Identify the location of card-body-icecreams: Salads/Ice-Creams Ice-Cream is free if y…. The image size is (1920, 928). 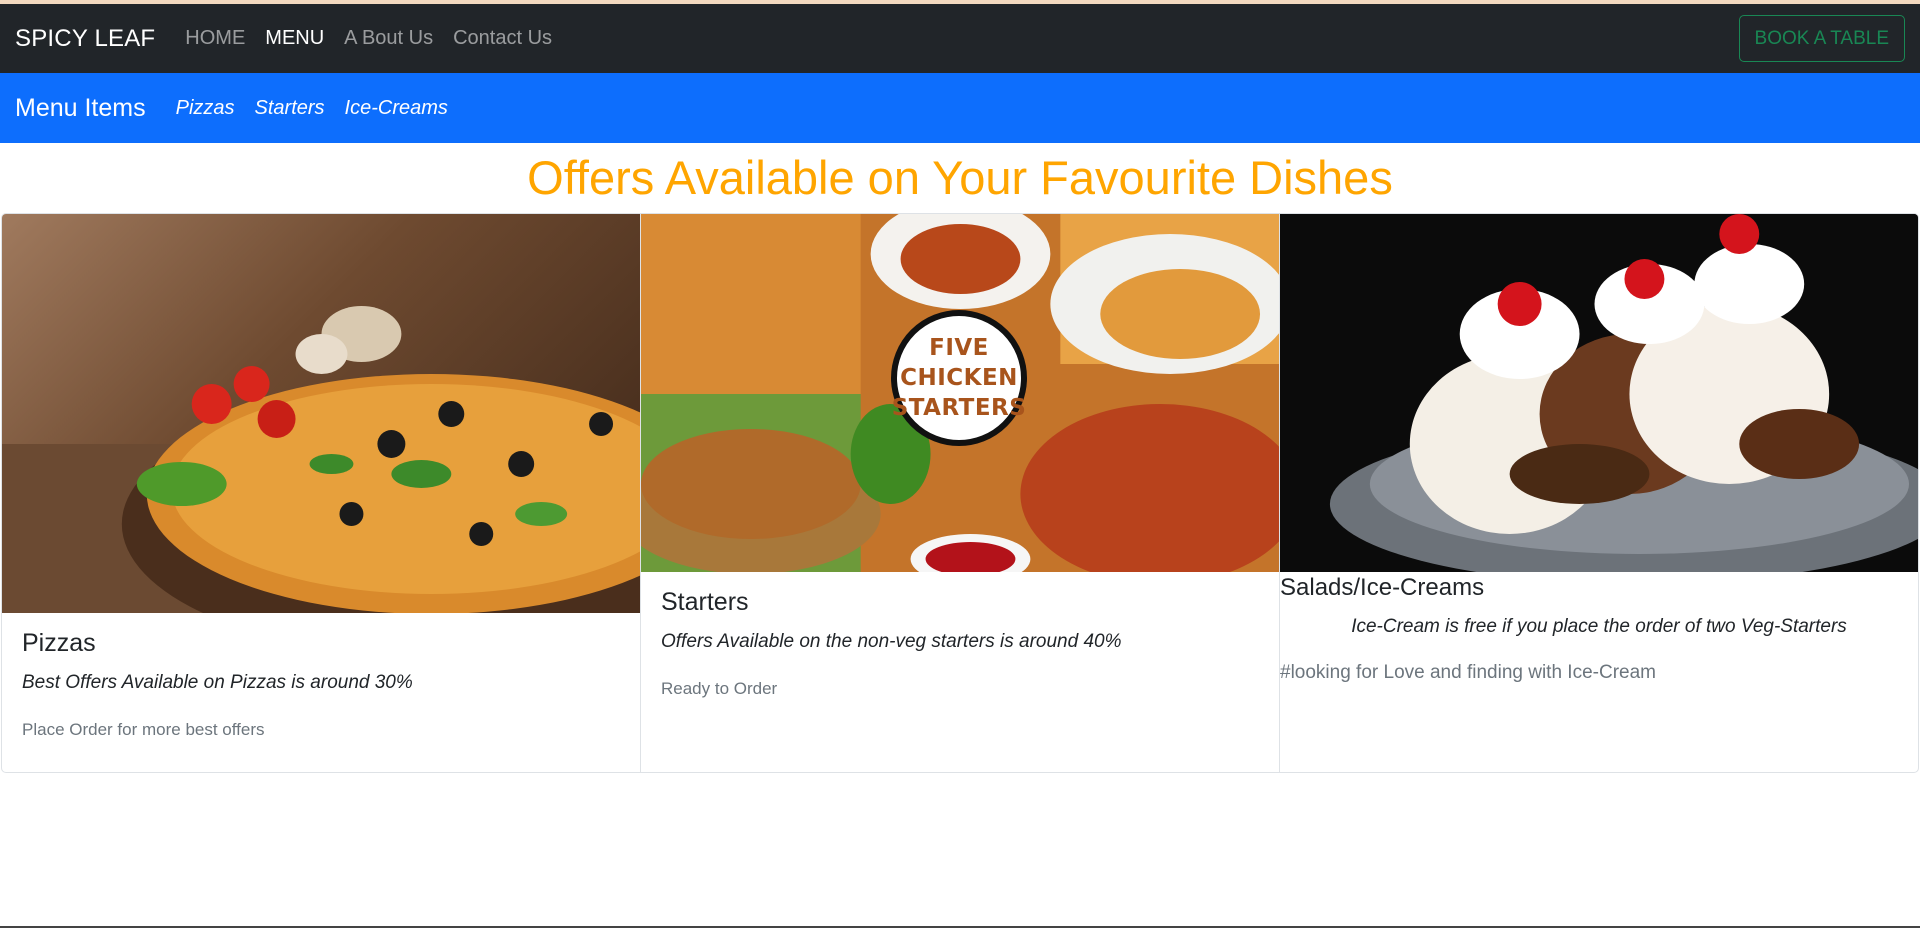
(1599, 628).